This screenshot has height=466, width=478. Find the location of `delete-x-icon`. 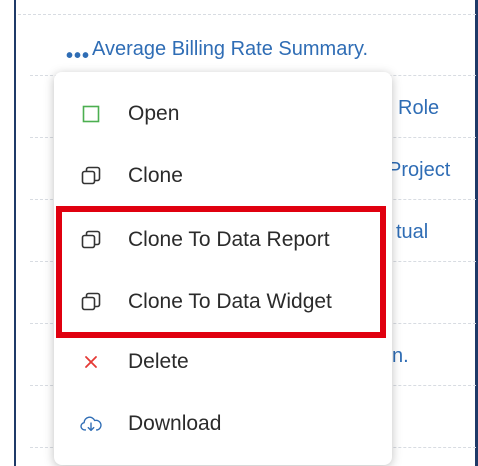

delete-x-icon is located at coordinates (91, 362).